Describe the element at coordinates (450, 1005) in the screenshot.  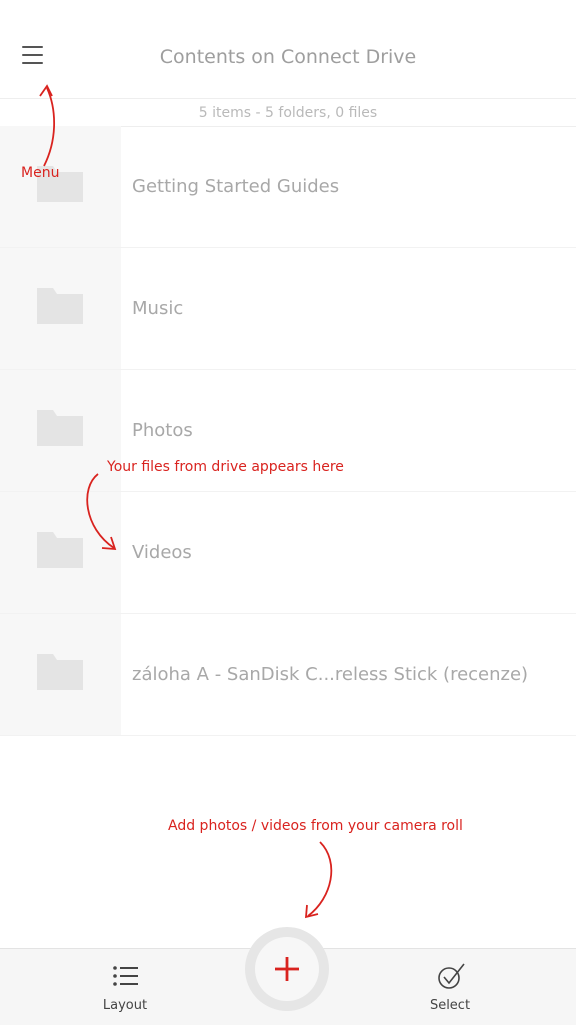
I see `select-label: Select` at that location.